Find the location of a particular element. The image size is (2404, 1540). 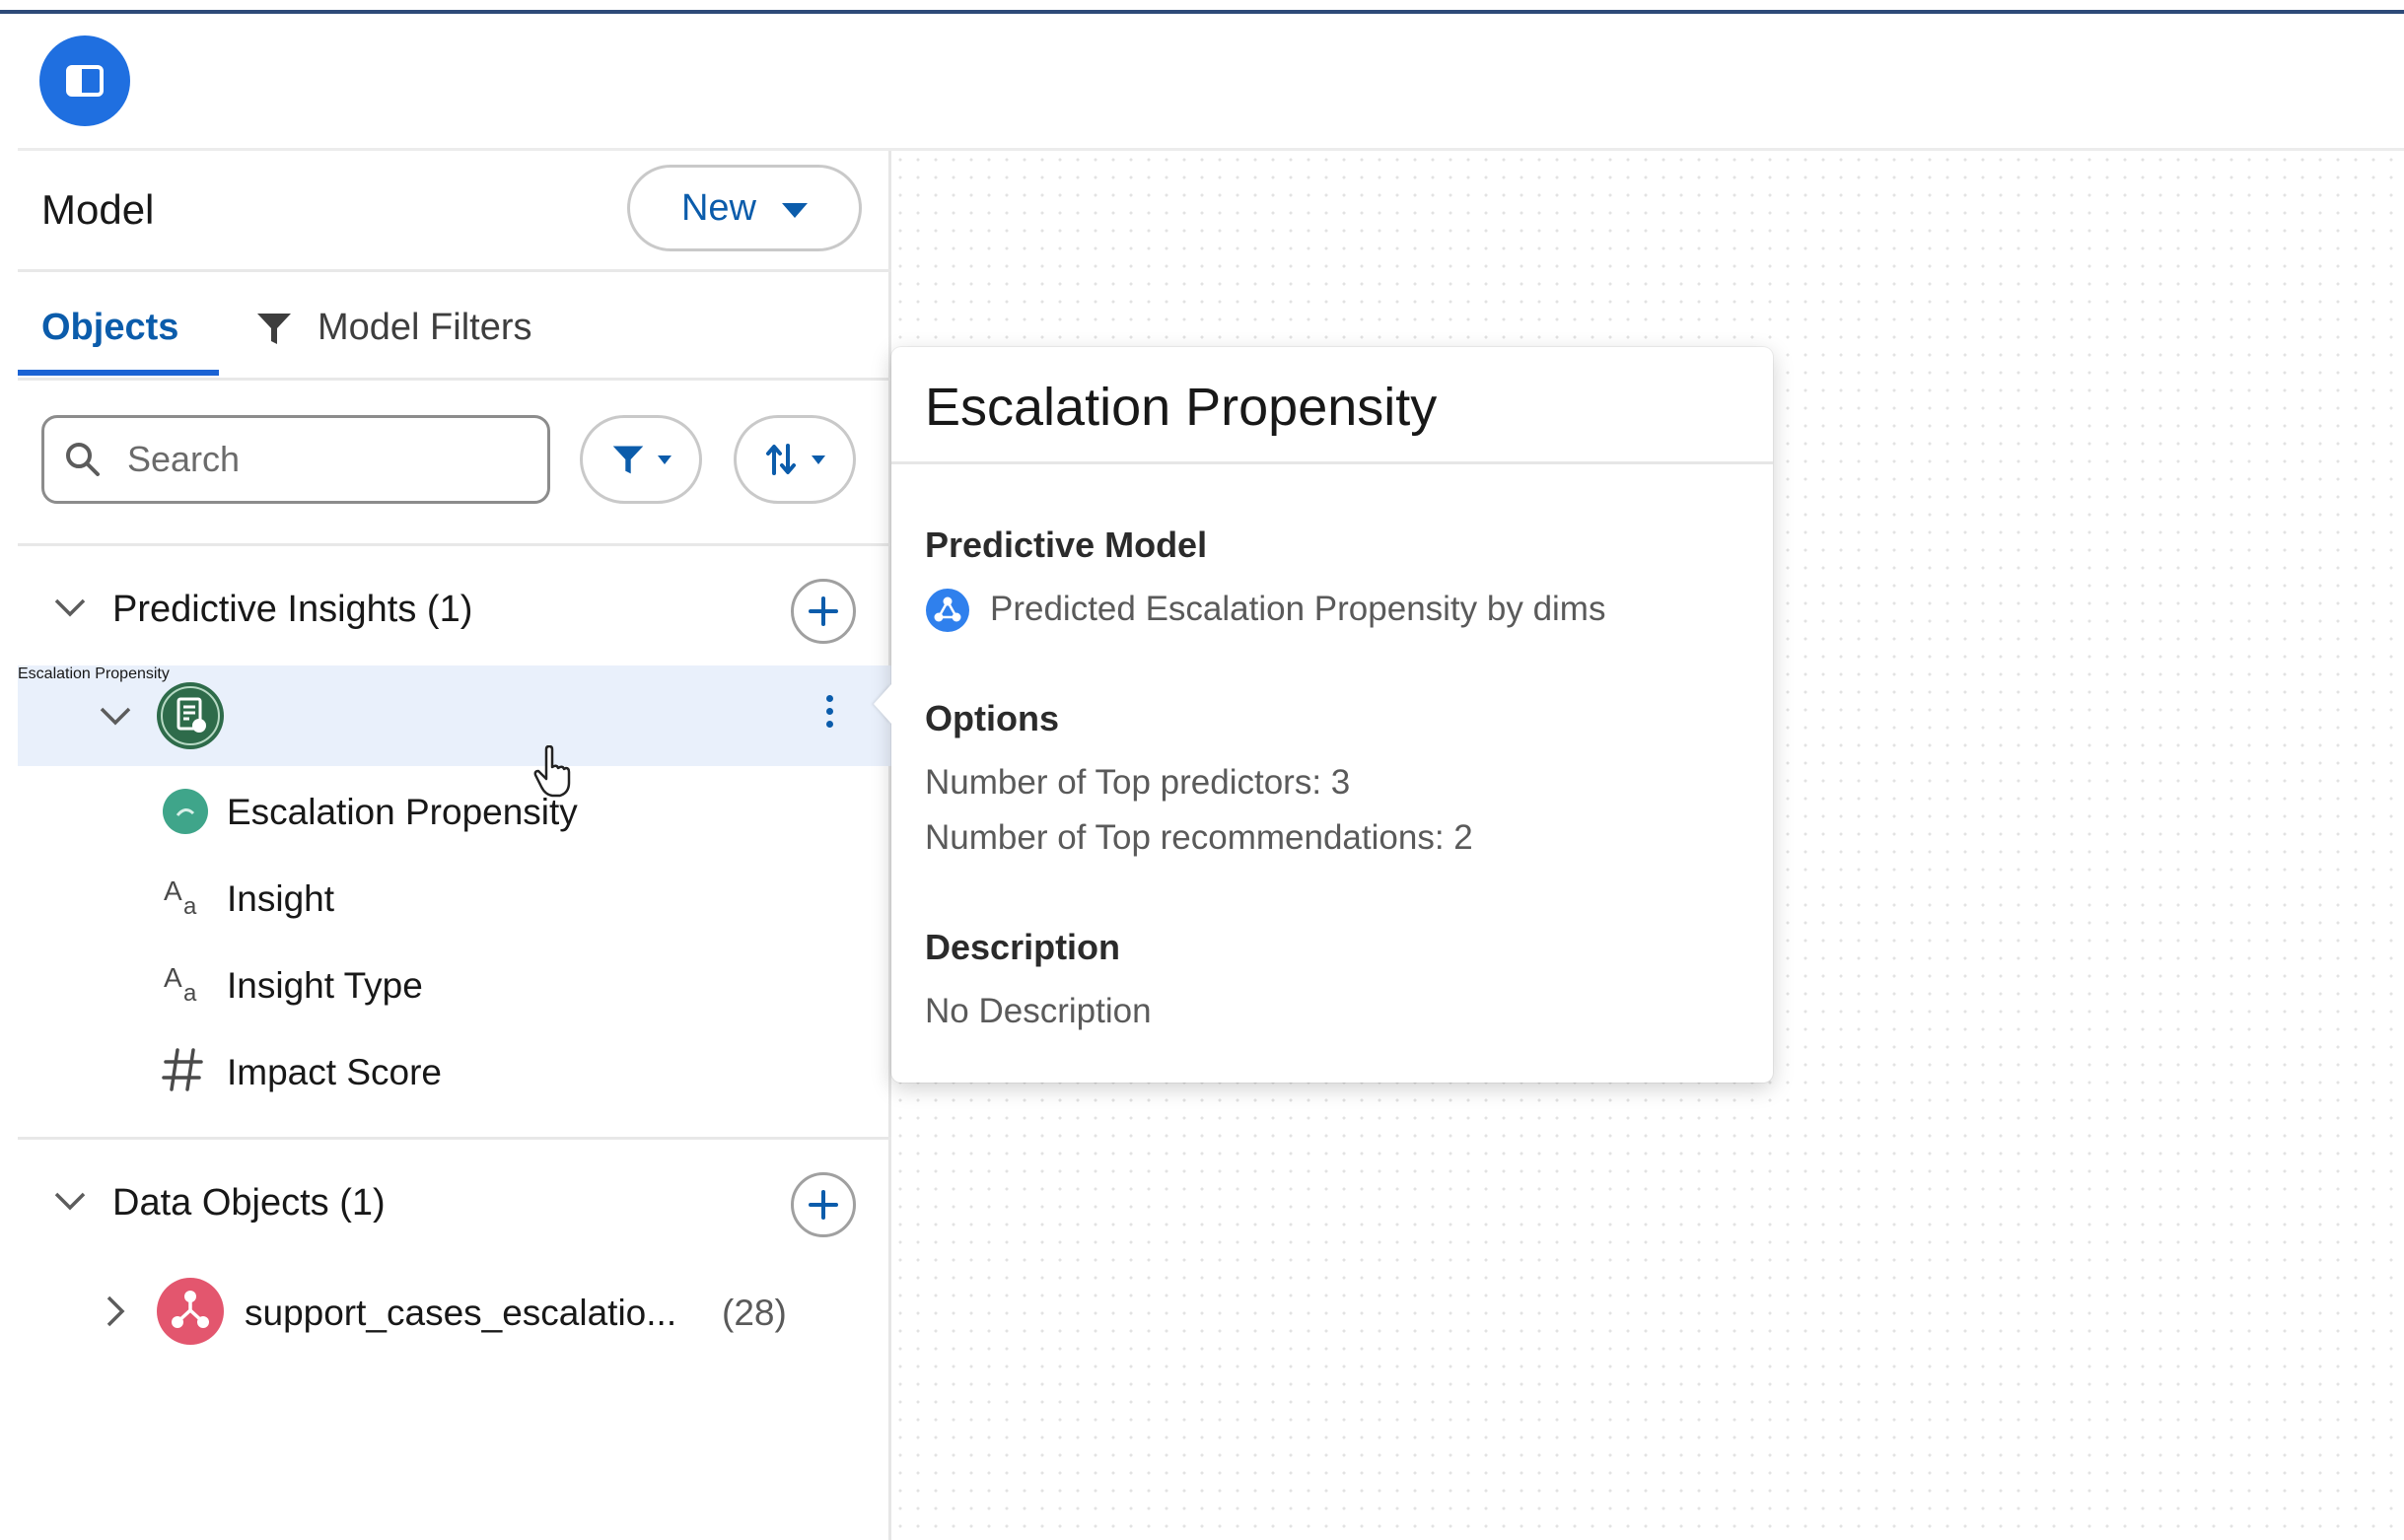

predictive-model-heading: Predictive Model is located at coordinates (1066, 545).